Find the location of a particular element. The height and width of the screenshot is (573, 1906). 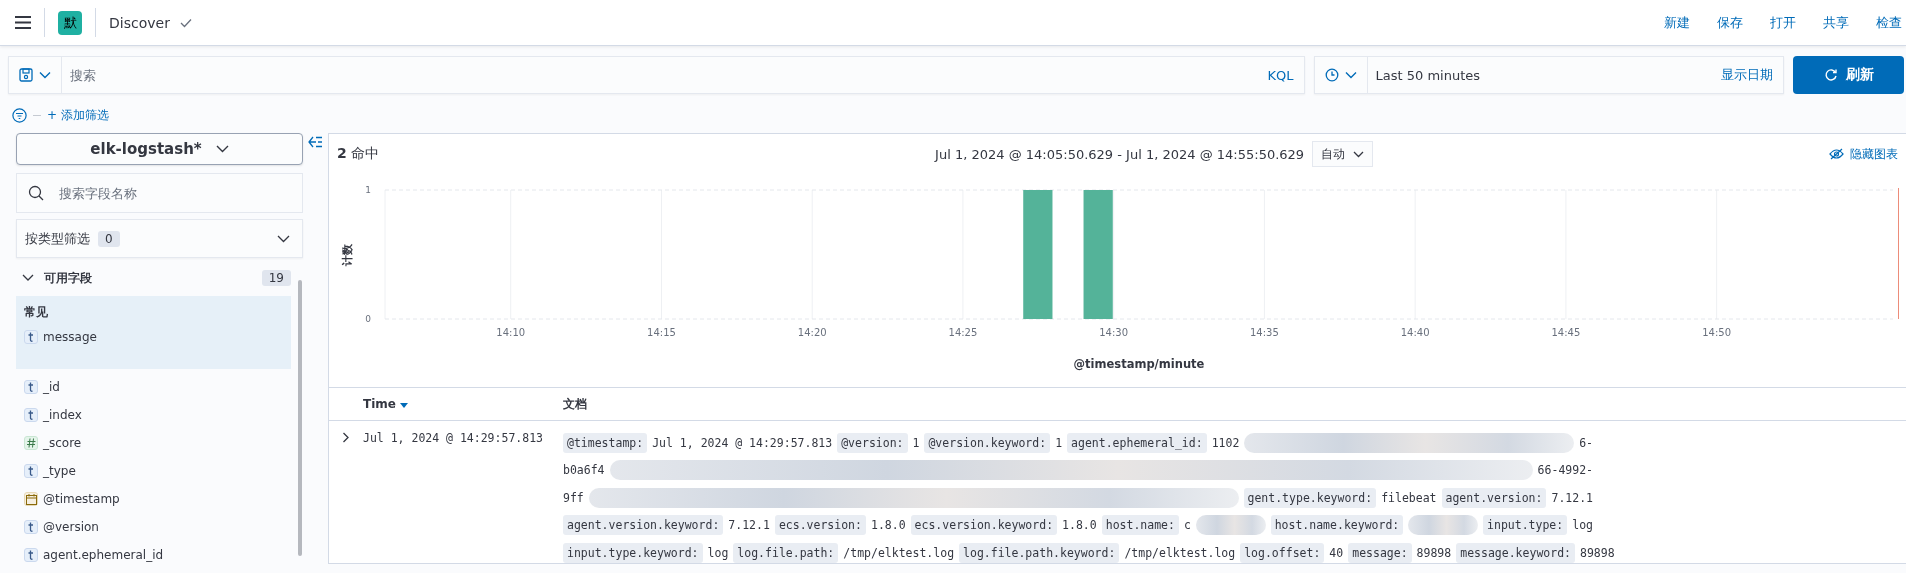

field-key: input.type.keyword: is located at coordinates (633, 552).